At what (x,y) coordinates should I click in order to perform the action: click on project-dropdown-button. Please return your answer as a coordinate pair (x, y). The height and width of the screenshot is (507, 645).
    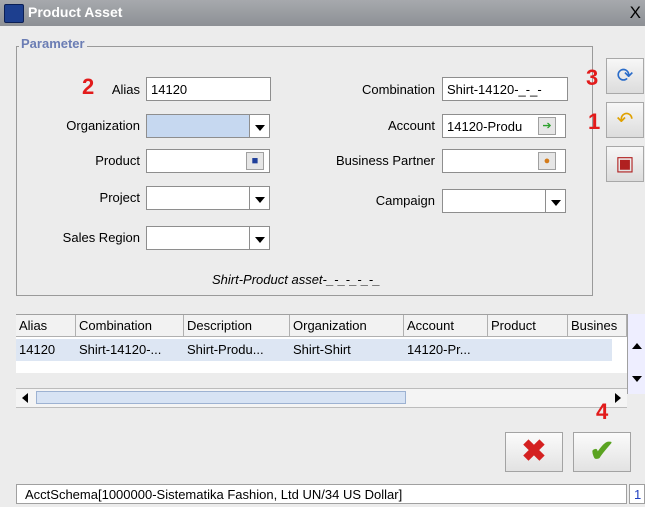
    Looking at the image, I should click on (260, 198).